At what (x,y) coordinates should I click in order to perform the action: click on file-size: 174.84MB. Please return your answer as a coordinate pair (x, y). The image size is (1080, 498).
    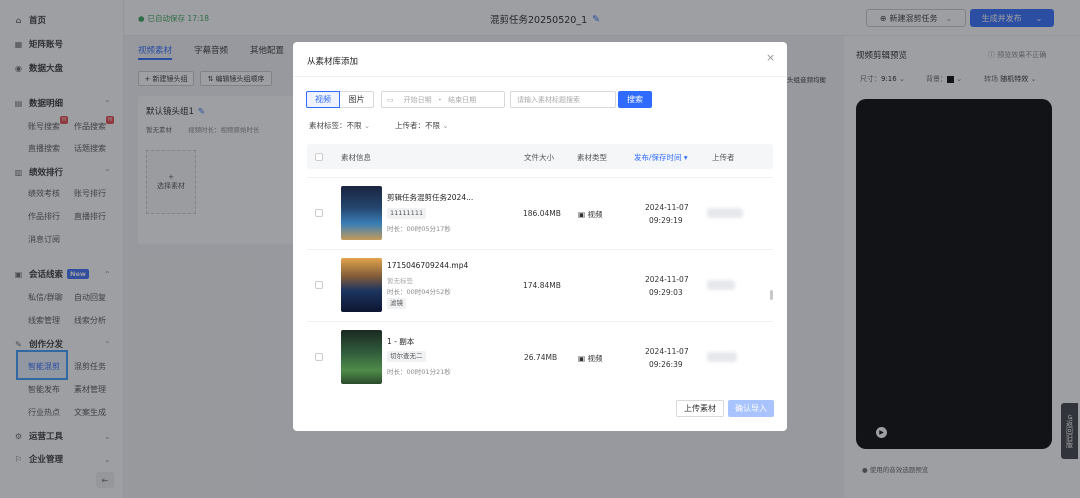
    Looking at the image, I should click on (542, 285).